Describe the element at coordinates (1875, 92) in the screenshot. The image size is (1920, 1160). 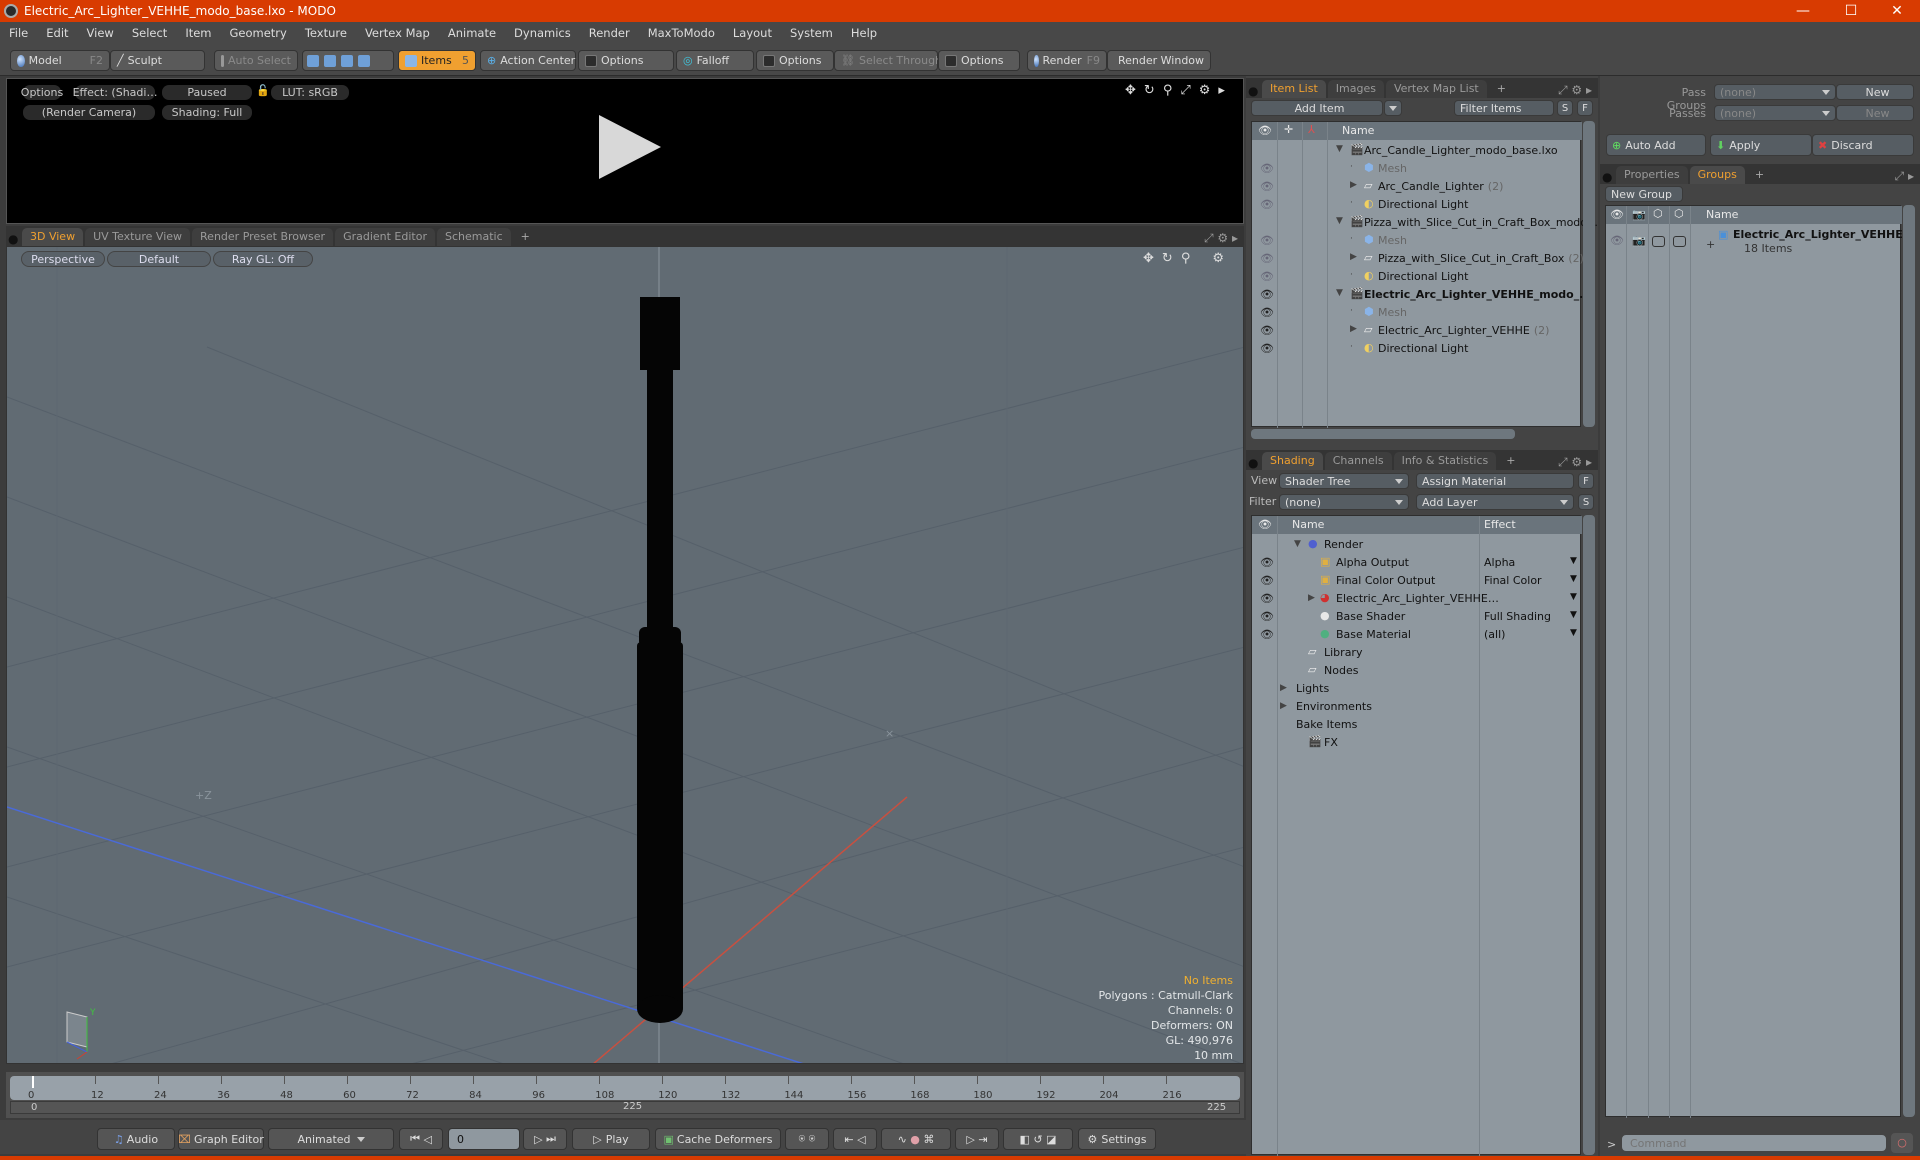
I see `new-pass-group-button: New` at that location.